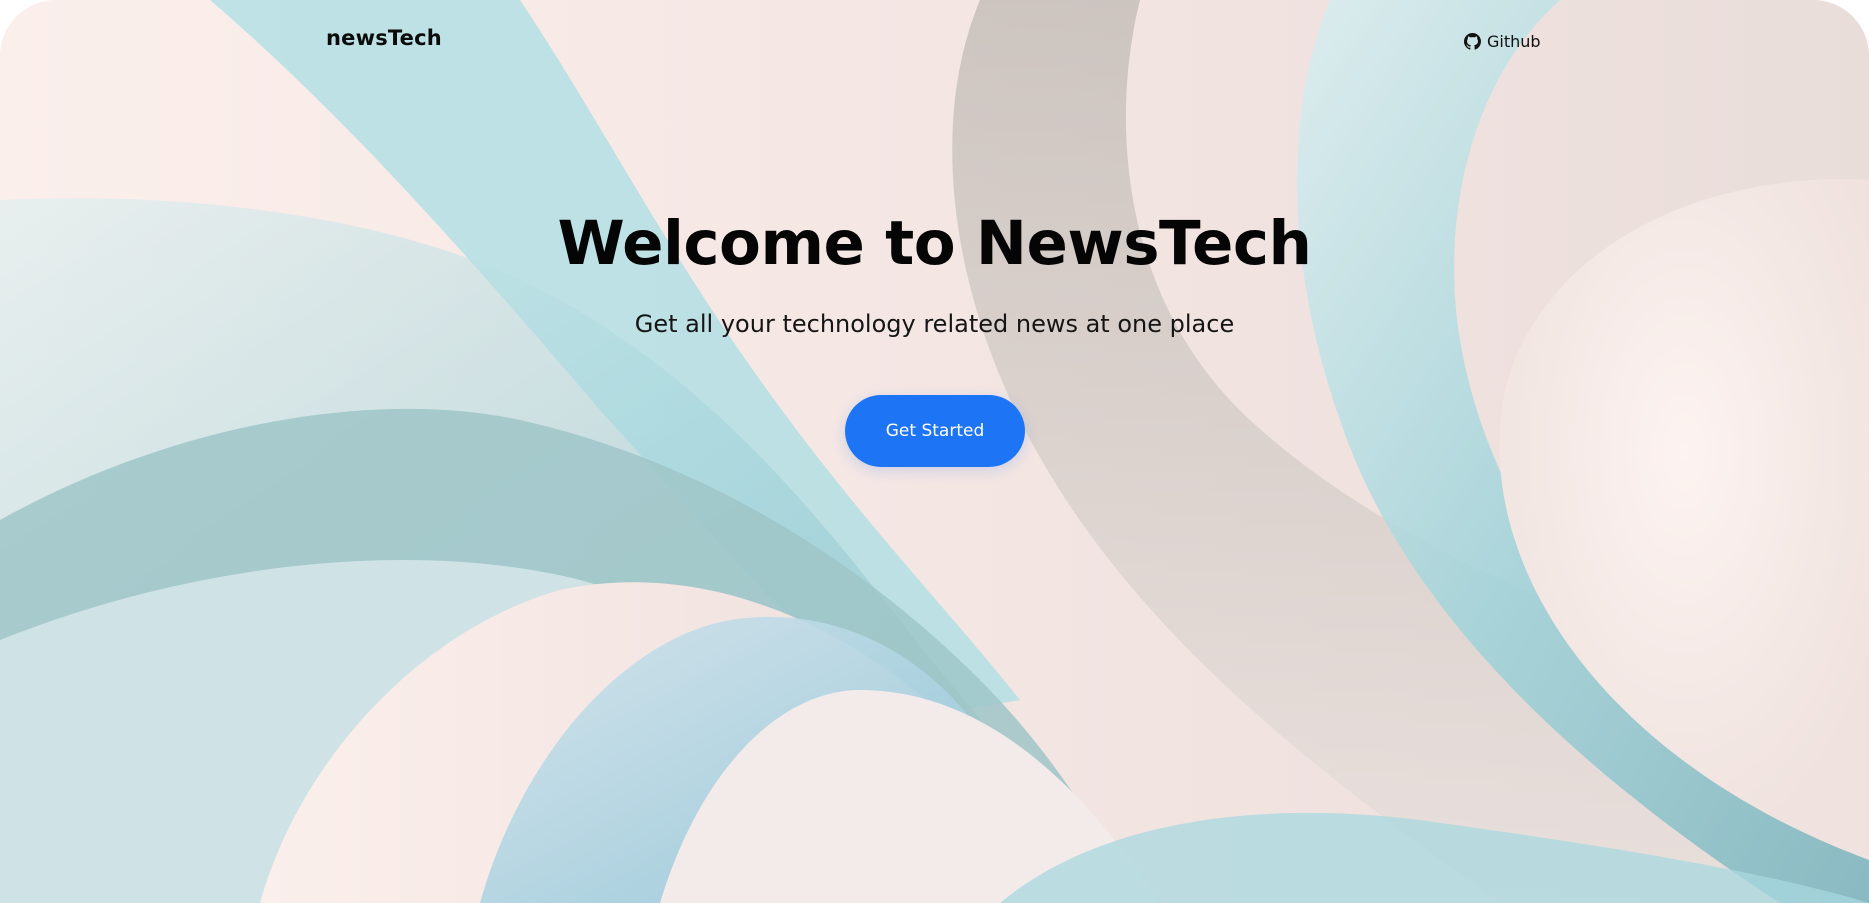  I want to click on github-link: Github, so click(1502, 41).